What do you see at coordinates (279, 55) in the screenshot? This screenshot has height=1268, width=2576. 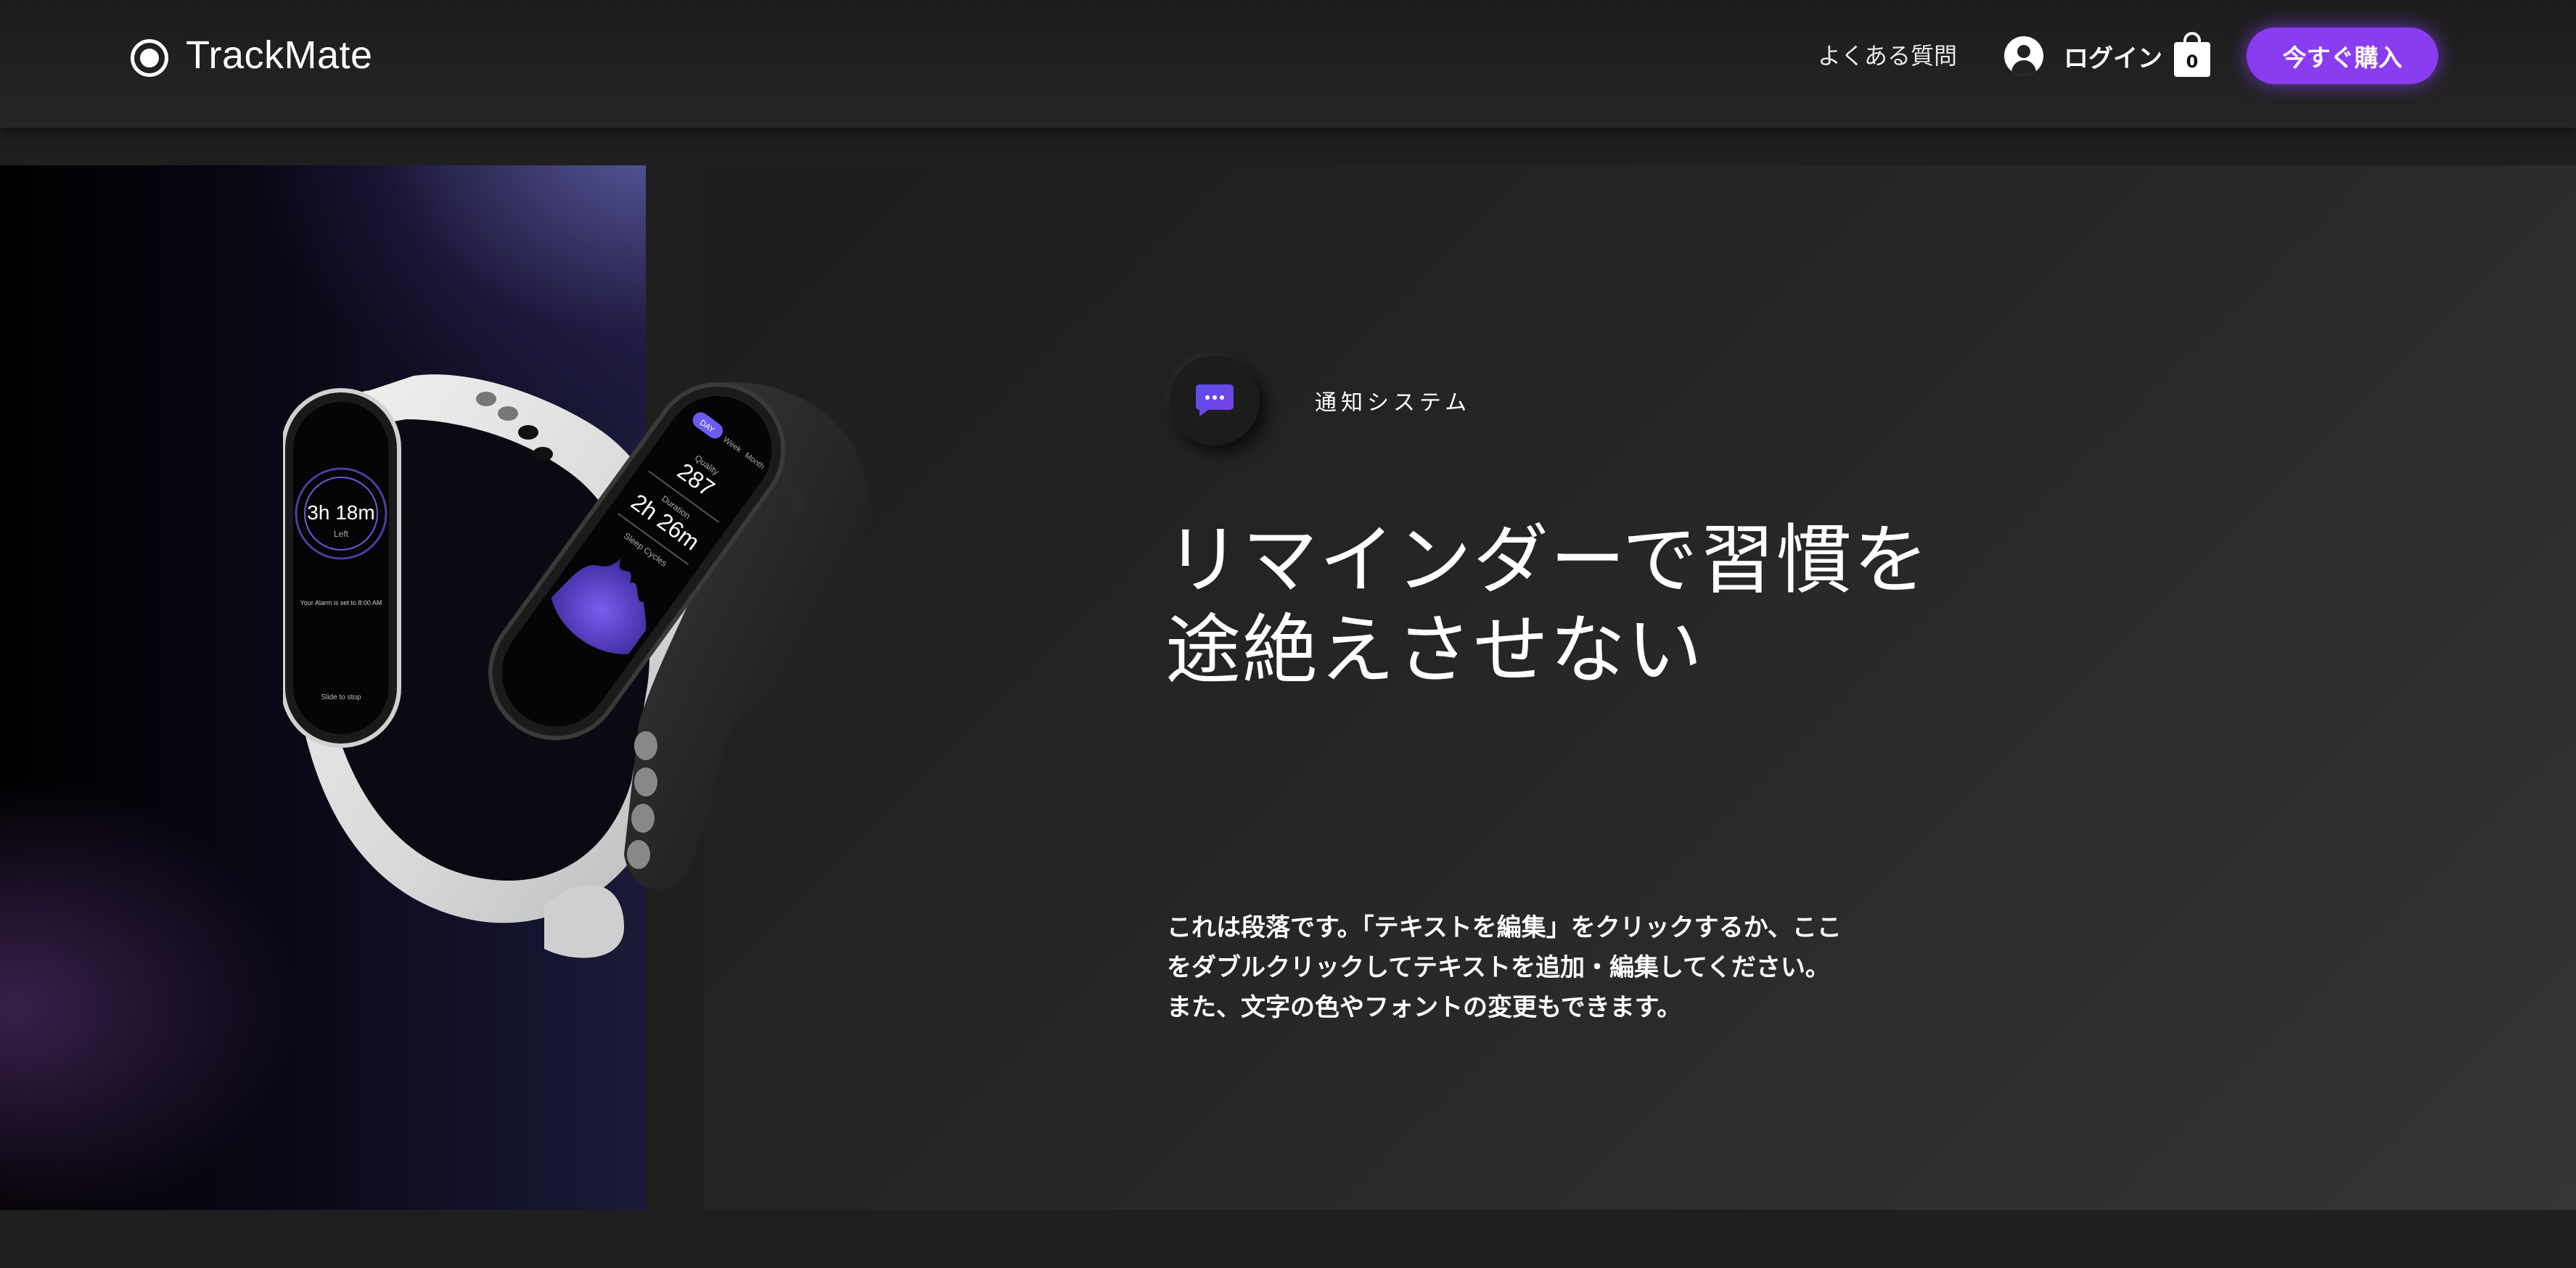 I see `brand-name: TrackMate` at bounding box center [279, 55].